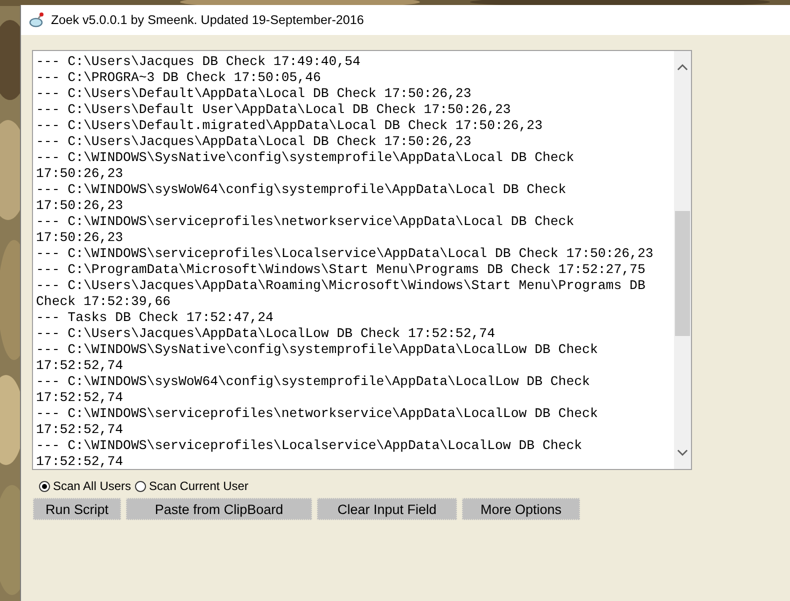  What do you see at coordinates (682, 453) in the screenshot?
I see `scroll-down-icon` at bounding box center [682, 453].